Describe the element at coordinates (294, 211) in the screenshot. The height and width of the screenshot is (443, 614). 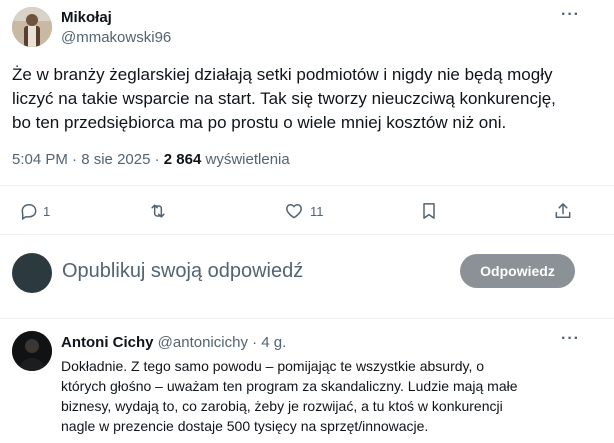
I see `like-icon` at that location.